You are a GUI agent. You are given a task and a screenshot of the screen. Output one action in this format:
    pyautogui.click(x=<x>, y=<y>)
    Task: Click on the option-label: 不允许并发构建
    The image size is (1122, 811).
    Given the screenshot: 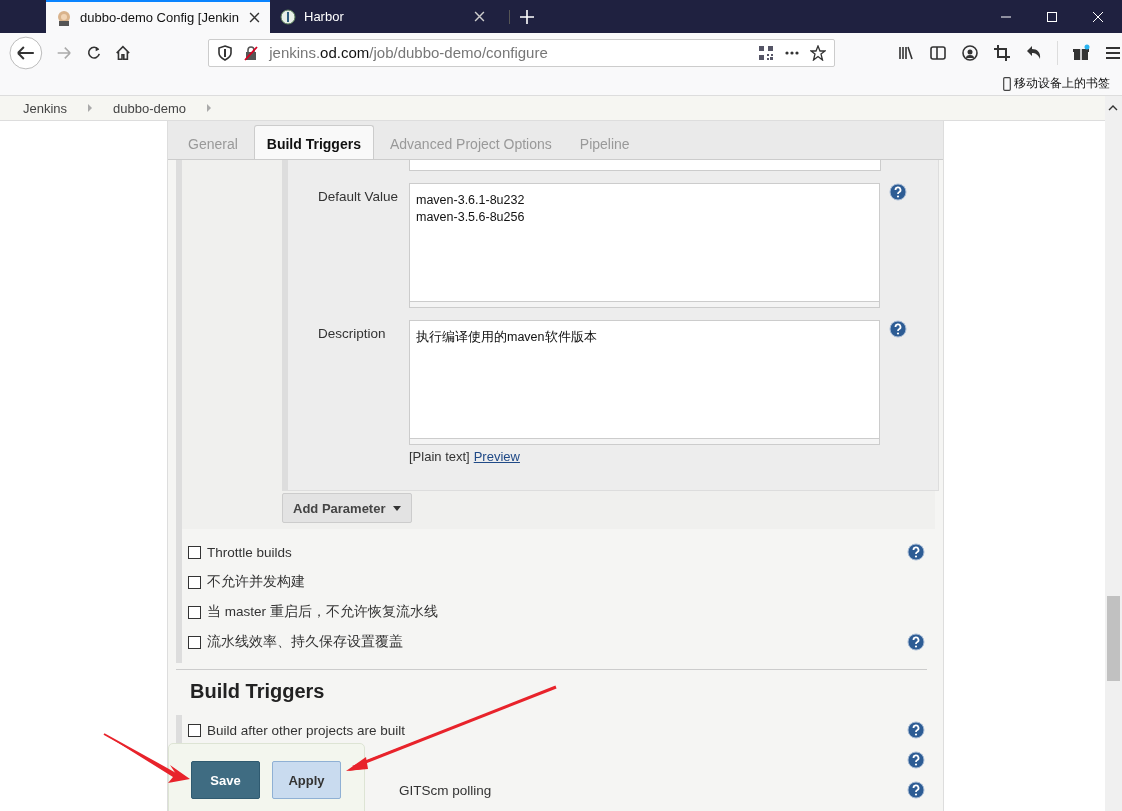 What is the action you would take?
    pyautogui.click(x=256, y=582)
    